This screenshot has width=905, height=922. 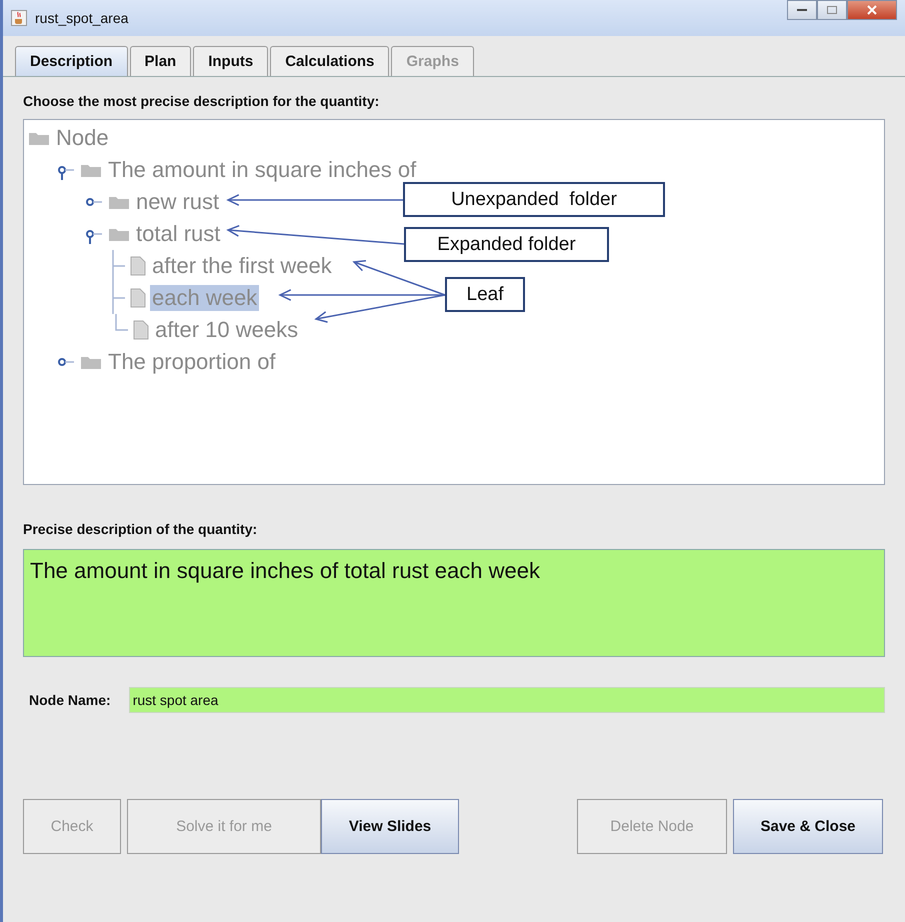 What do you see at coordinates (506, 244) in the screenshot?
I see `callout-label: Expanded folder` at bounding box center [506, 244].